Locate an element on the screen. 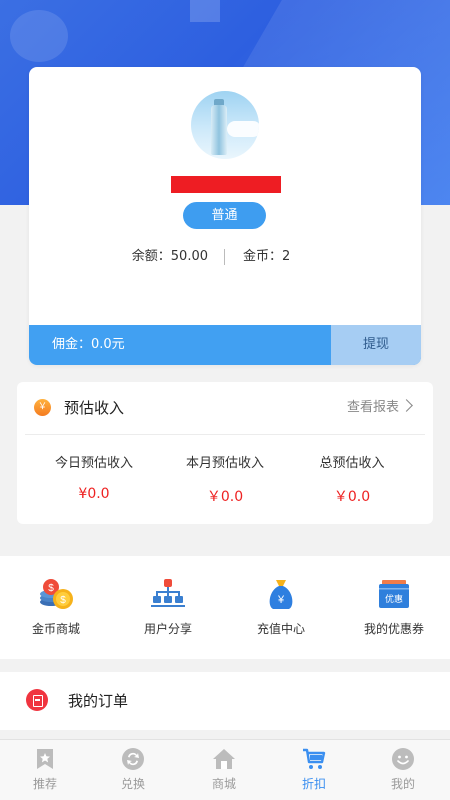  quick-action-label: 我的优惠券 is located at coordinates (393, 629).